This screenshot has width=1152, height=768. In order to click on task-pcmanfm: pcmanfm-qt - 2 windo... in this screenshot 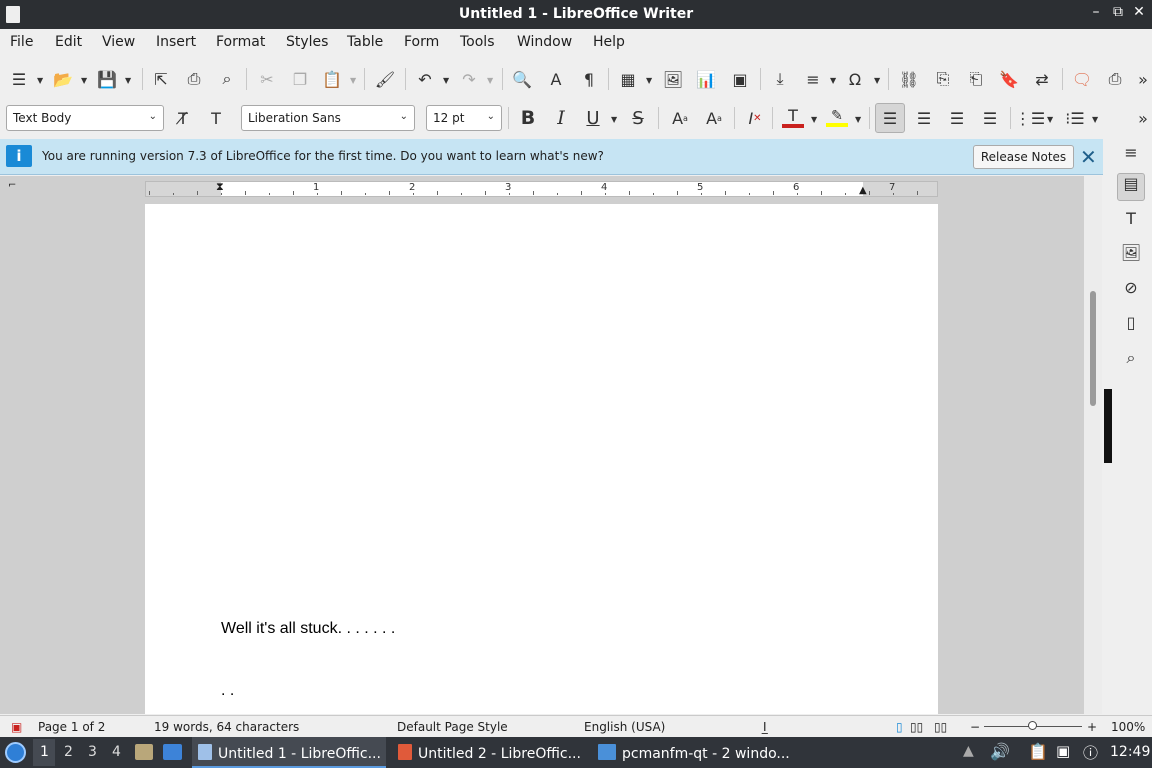, I will do `click(692, 752)`.